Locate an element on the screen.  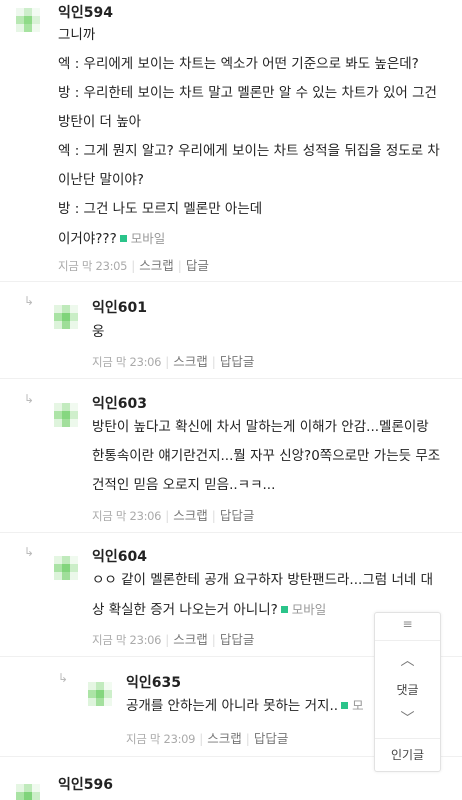
timestamp: 지금 막 23:09 is located at coordinates (161, 739).